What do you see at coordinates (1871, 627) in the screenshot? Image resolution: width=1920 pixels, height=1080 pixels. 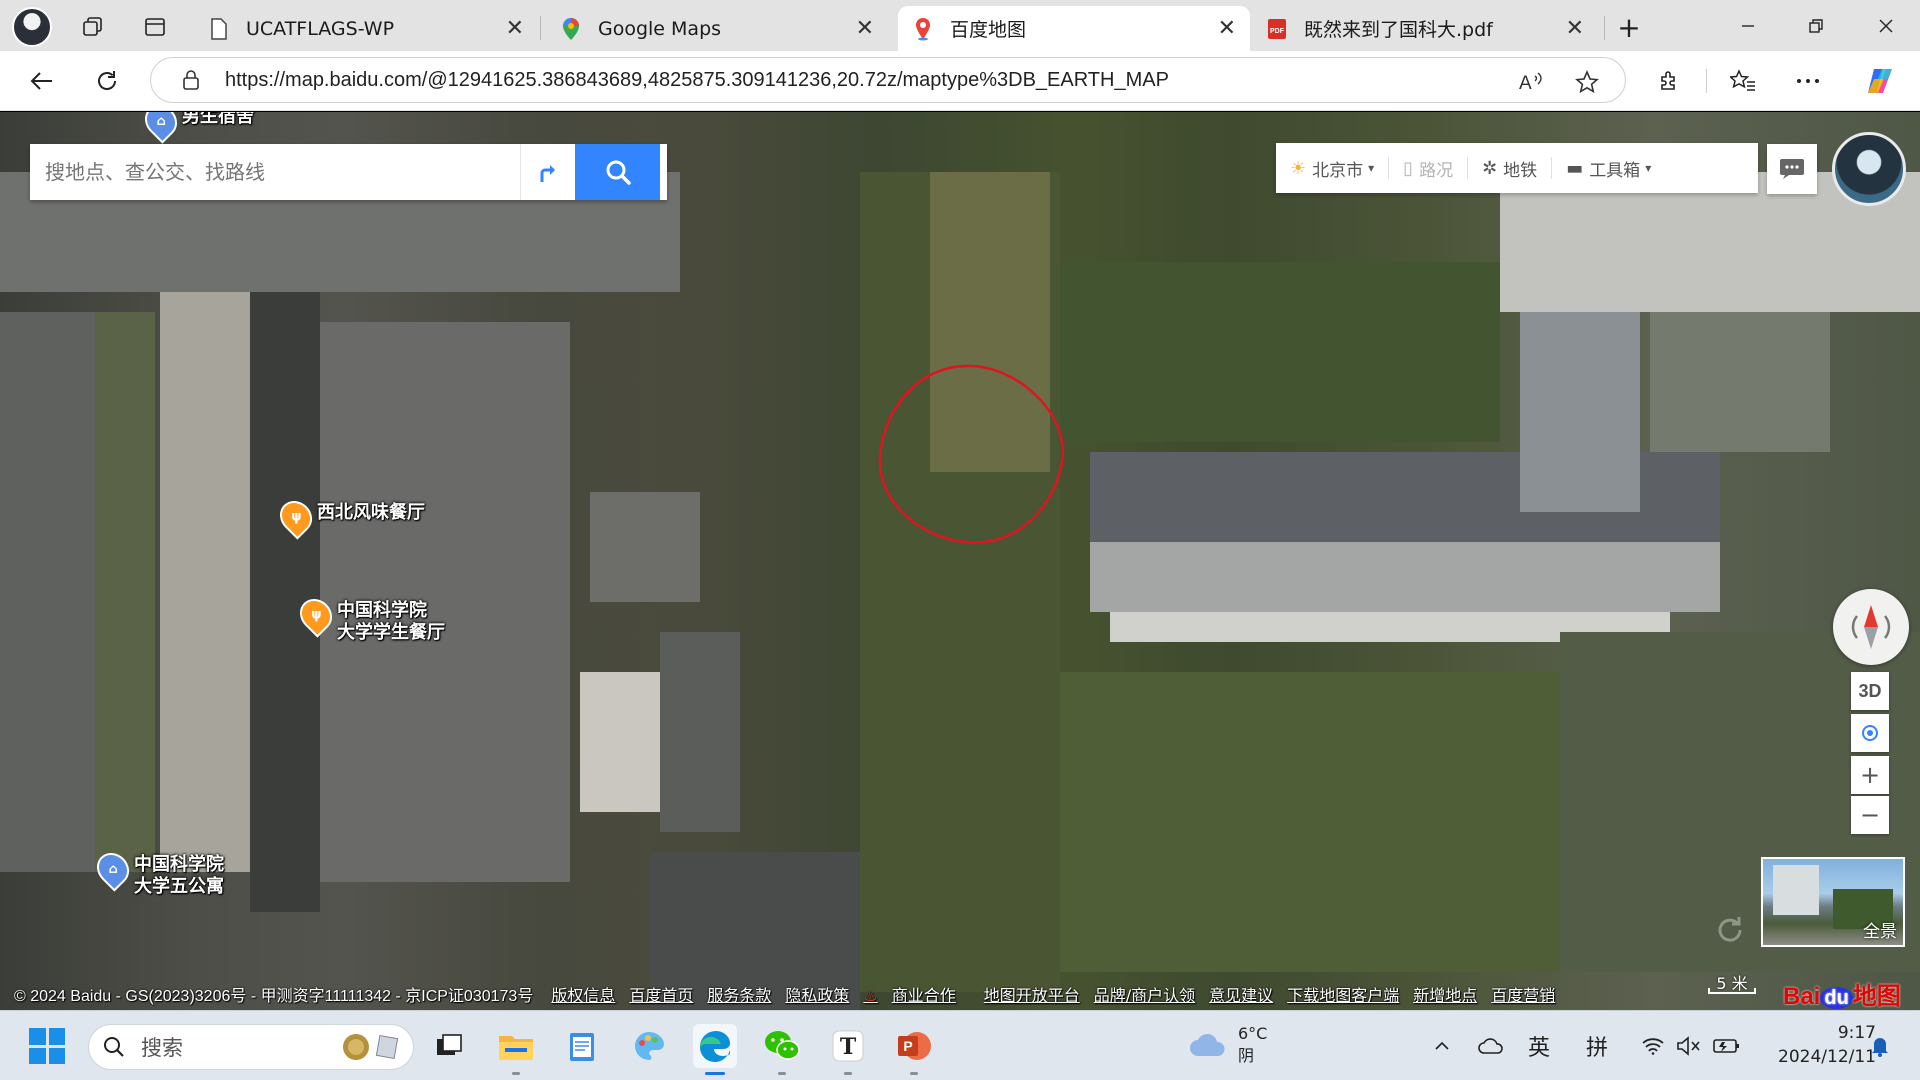 I see `compass-control` at bounding box center [1871, 627].